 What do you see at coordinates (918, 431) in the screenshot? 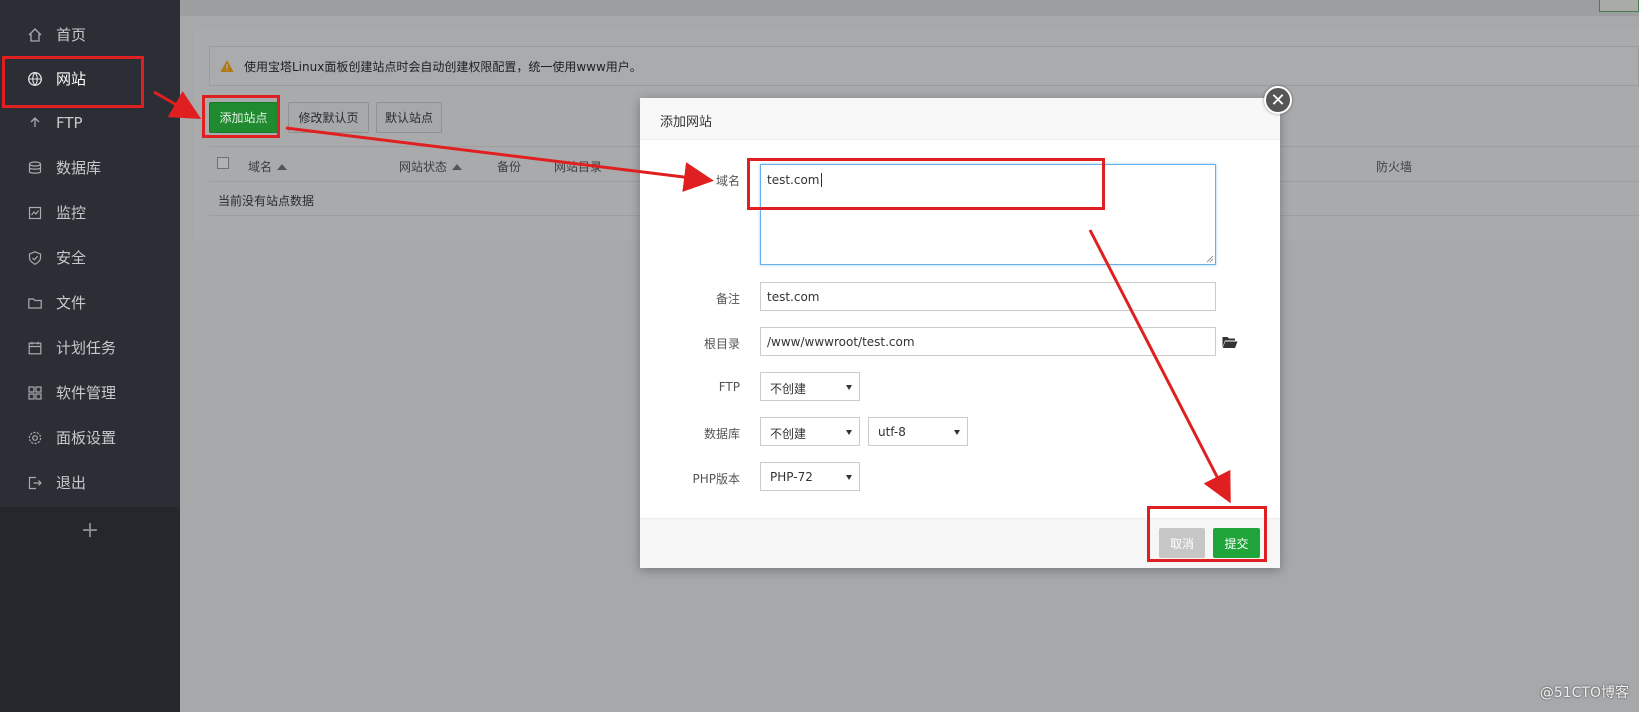
I see `charset-select: utf-8` at bounding box center [918, 431].